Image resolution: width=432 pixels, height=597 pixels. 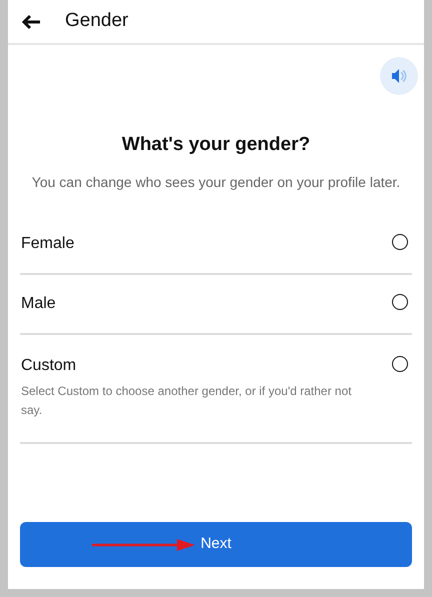 I want to click on gender-option: Female, so click(x=216, y=244).